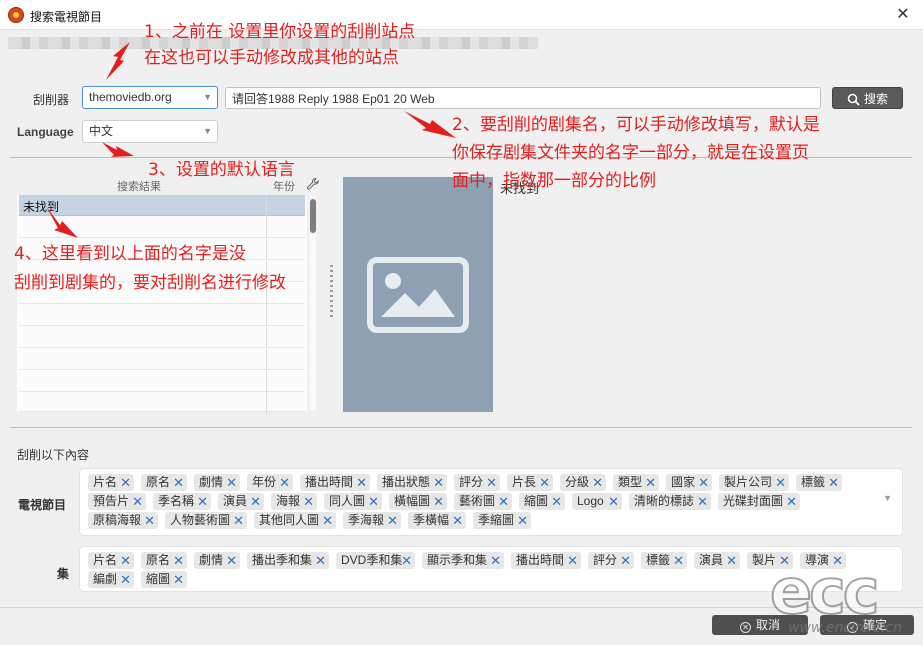 This screenshot has width=923, height=645. I want to click on watermark-logo: ecc, so click(825, 591).